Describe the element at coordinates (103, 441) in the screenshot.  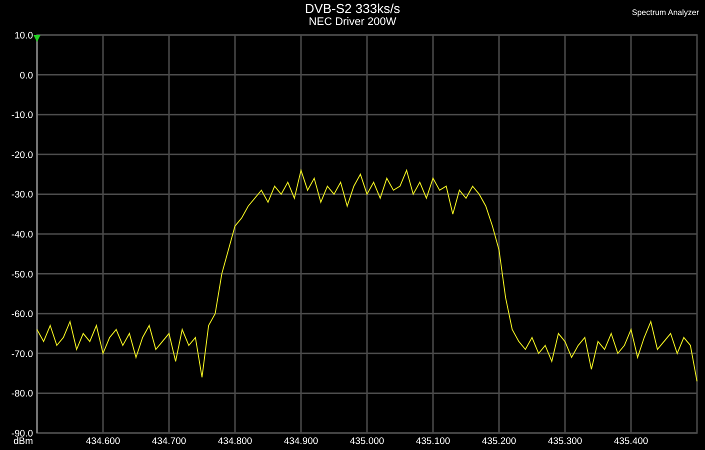
I see `x-tick-label: 434.600` at that location.